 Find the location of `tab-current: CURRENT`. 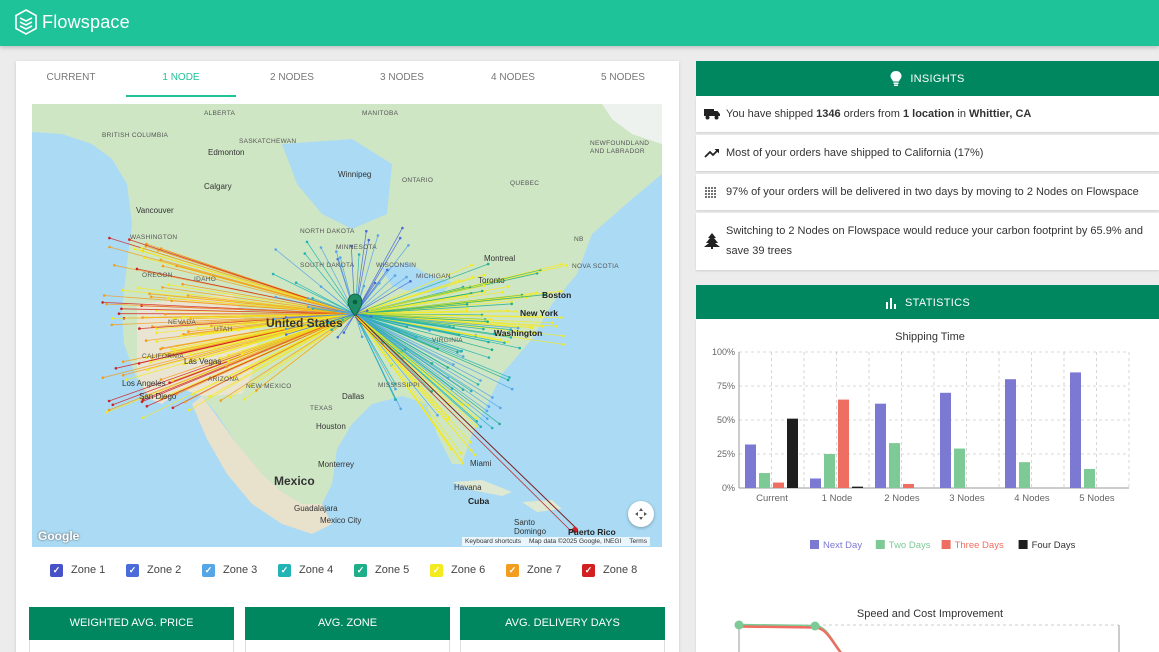

tab-current: CURRENT is located at coordinates (71, 79).